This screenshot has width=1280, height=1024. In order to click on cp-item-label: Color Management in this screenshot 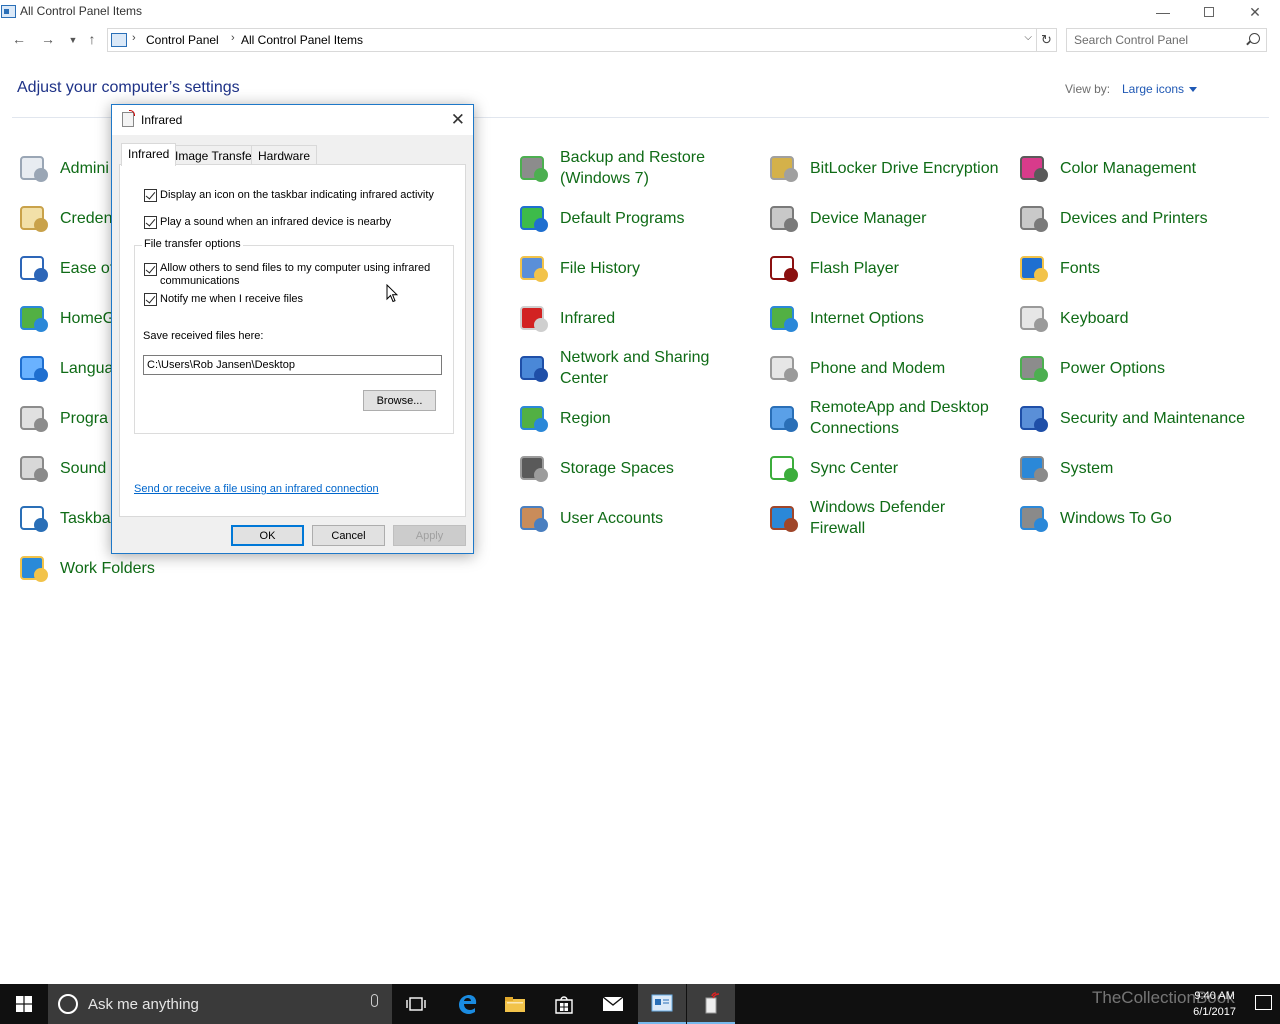, I will do `click(1155, 168)`.